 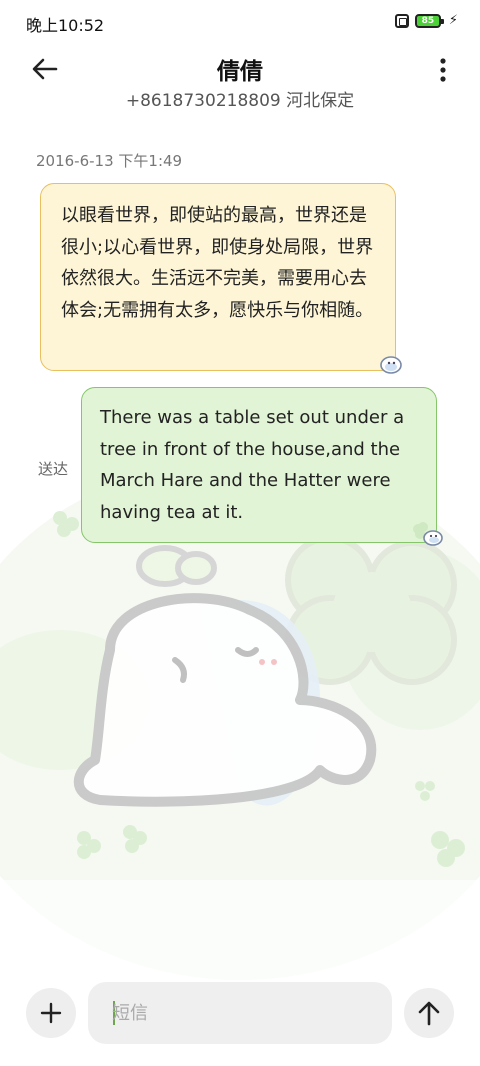 I want to click on more-options-button, so click(x=443, y=70).